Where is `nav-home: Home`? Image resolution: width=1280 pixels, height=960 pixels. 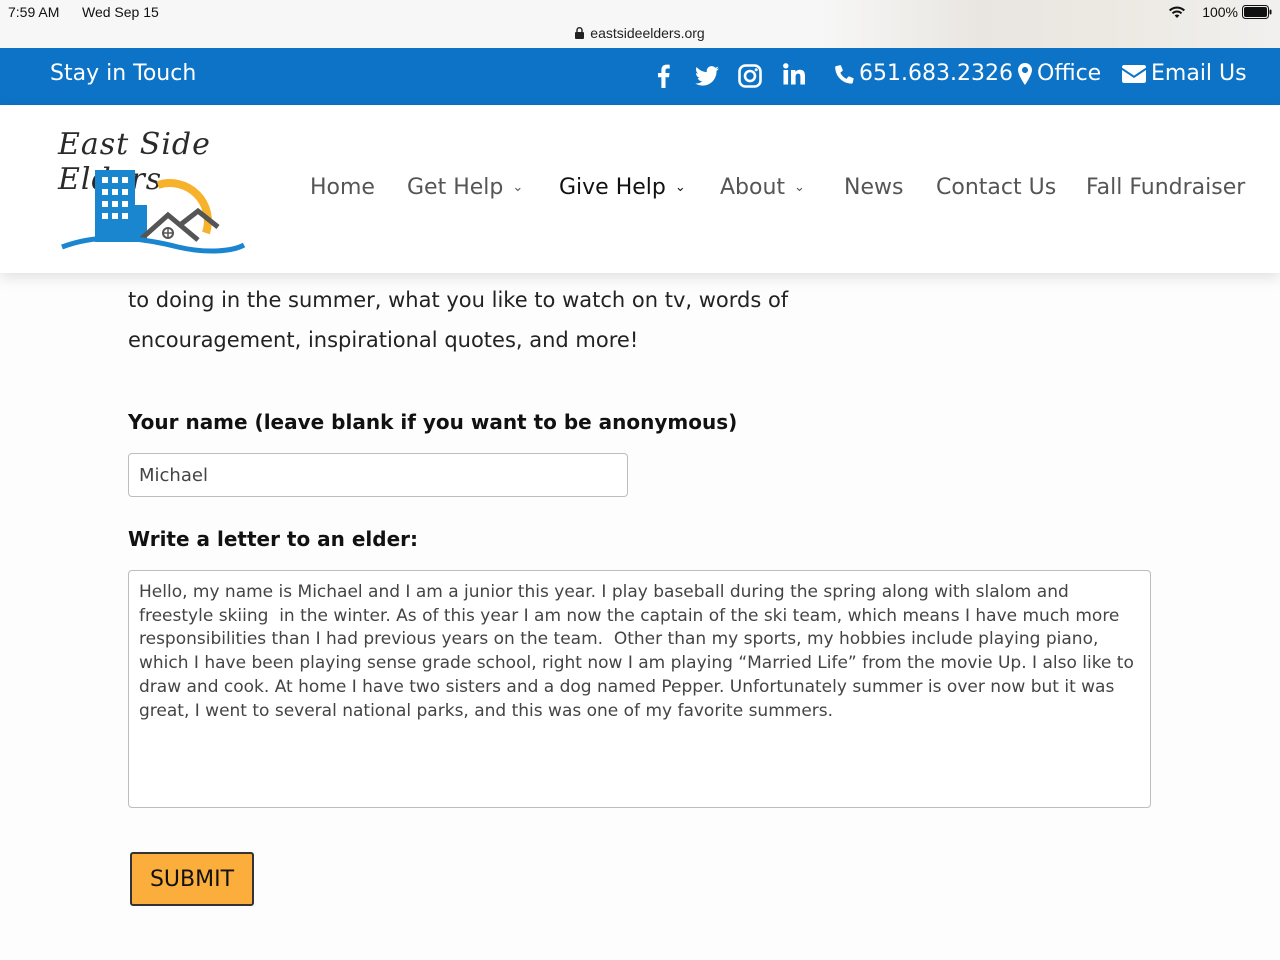 nav-home: Home is located at coordinates (342, 187).